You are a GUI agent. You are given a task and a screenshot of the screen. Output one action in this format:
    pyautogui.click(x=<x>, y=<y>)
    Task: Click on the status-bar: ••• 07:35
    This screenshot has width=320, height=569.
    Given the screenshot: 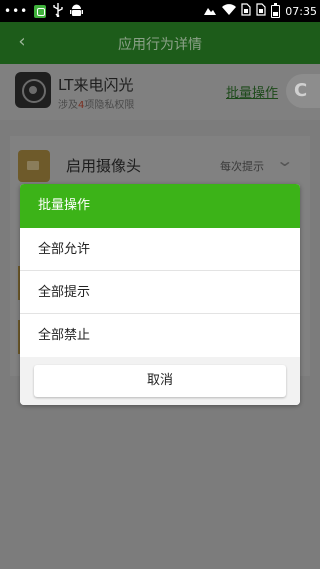 What is the action you would take?
    pyautogui.click(x=160, y=11)
    